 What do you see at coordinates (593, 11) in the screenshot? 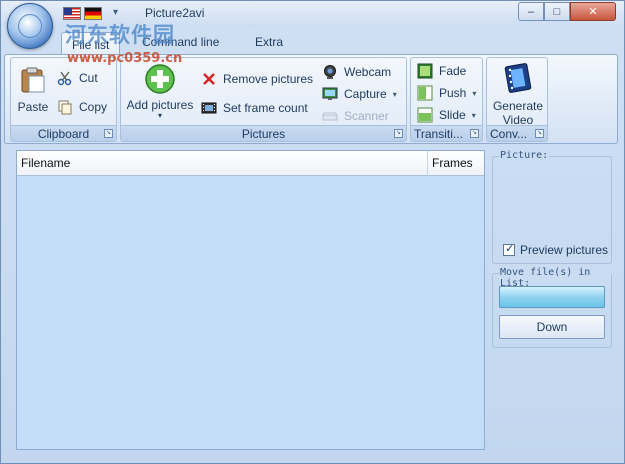
I see `close-button: ✕` at bounding box center [593, 11].